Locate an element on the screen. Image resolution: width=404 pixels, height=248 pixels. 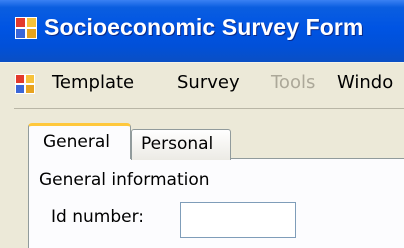
client-area-border is located at coordinates (209, 108).